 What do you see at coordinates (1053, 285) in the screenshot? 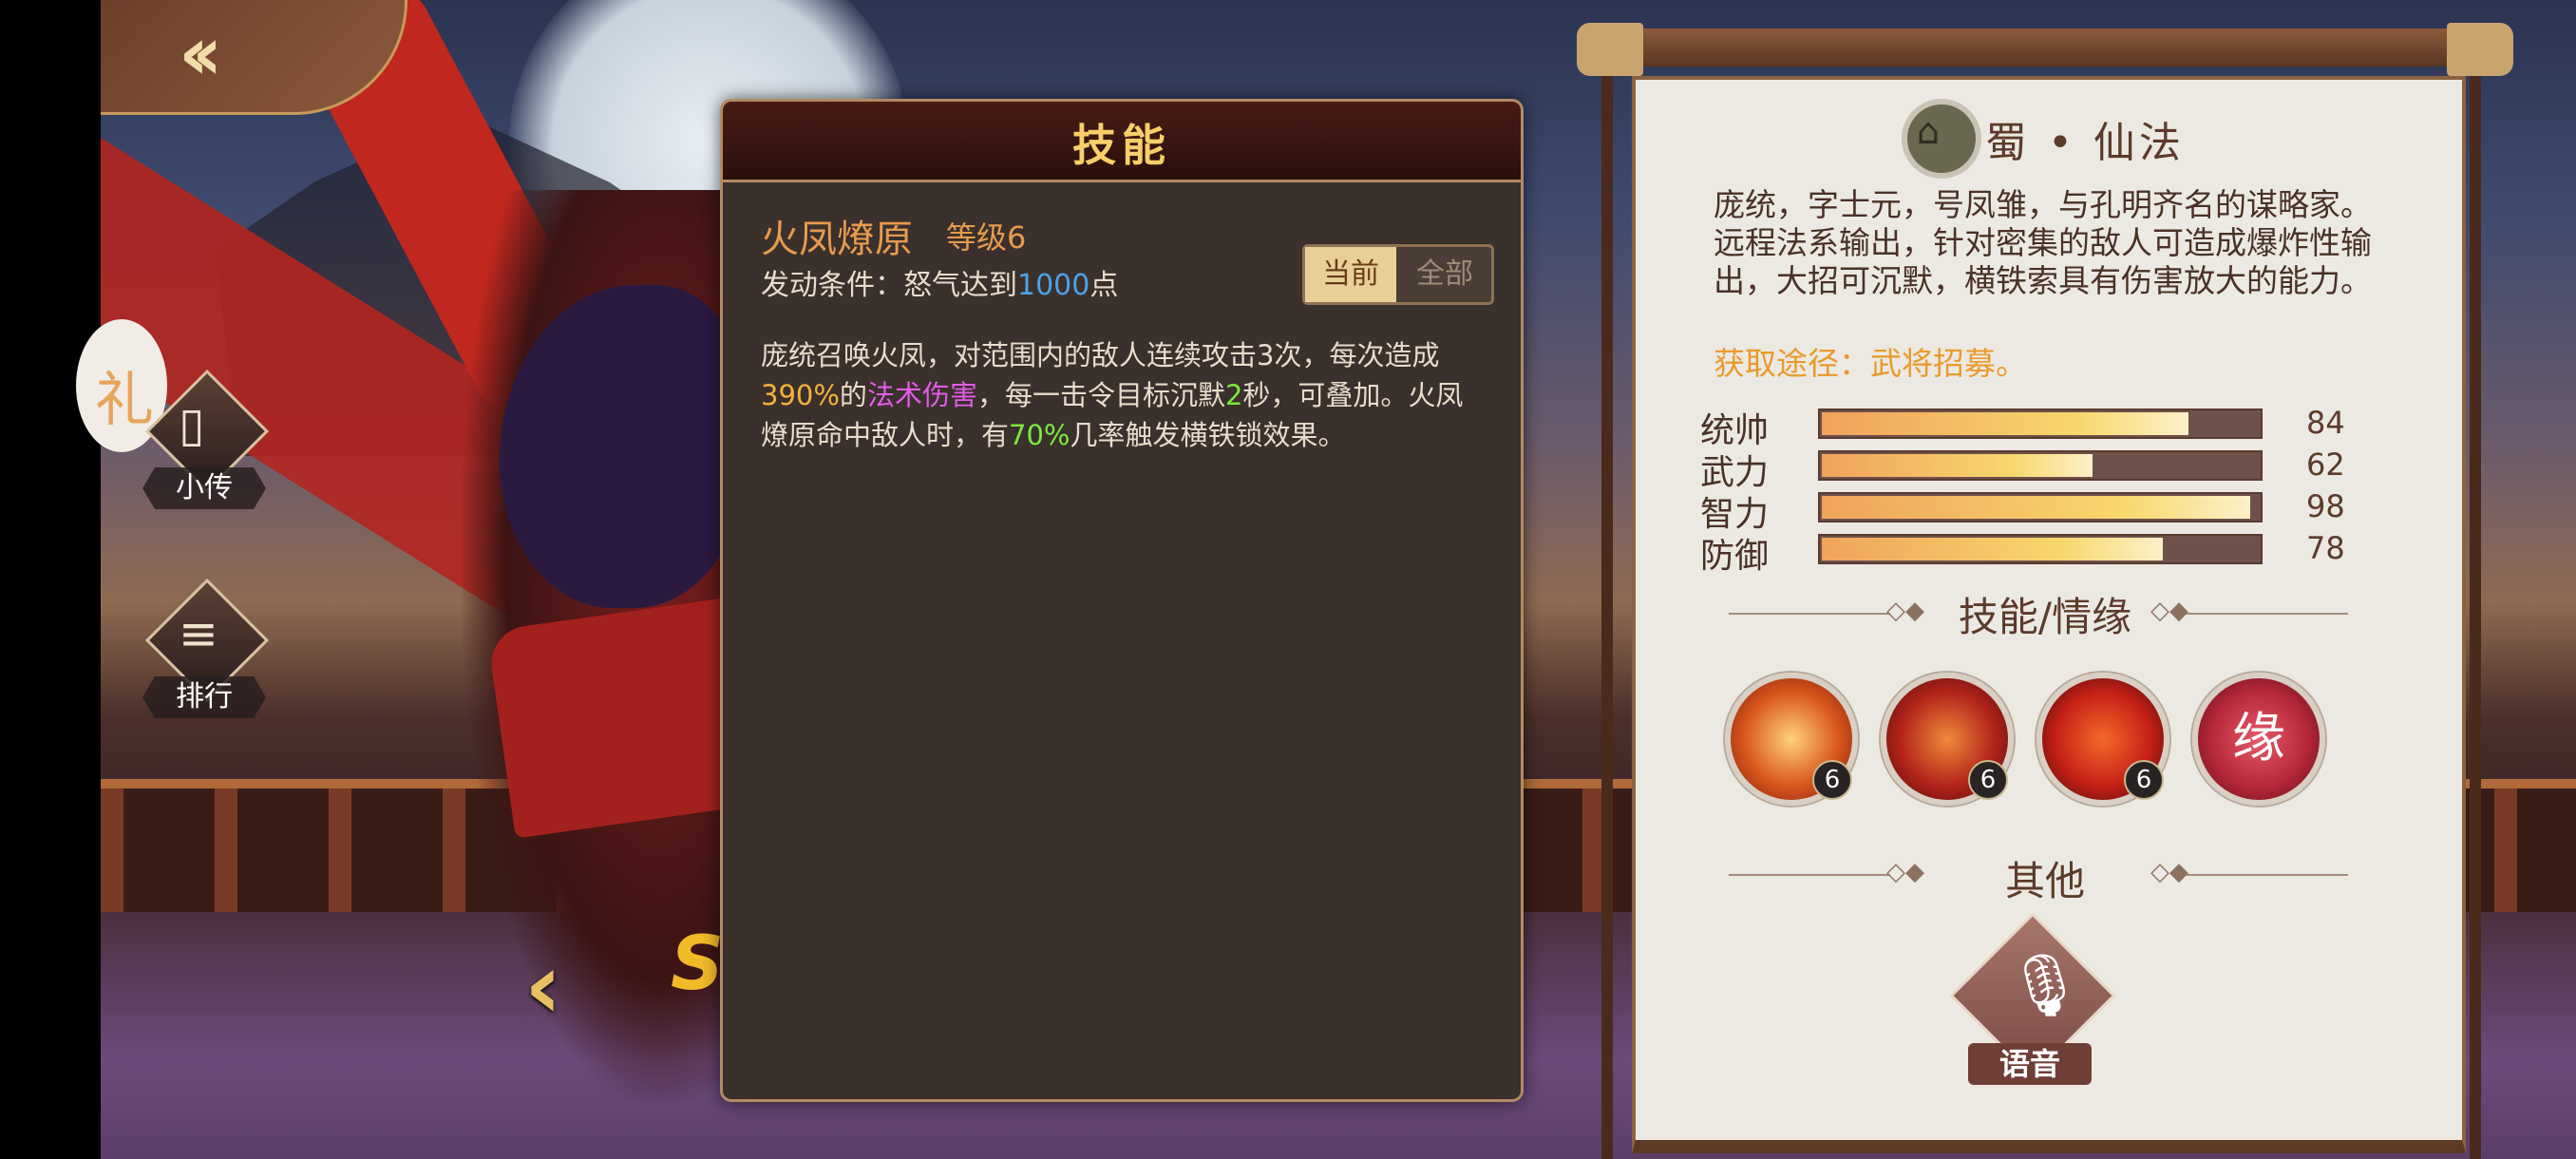
I see `condition-value: 1000` at bounding box center [1053, 285].